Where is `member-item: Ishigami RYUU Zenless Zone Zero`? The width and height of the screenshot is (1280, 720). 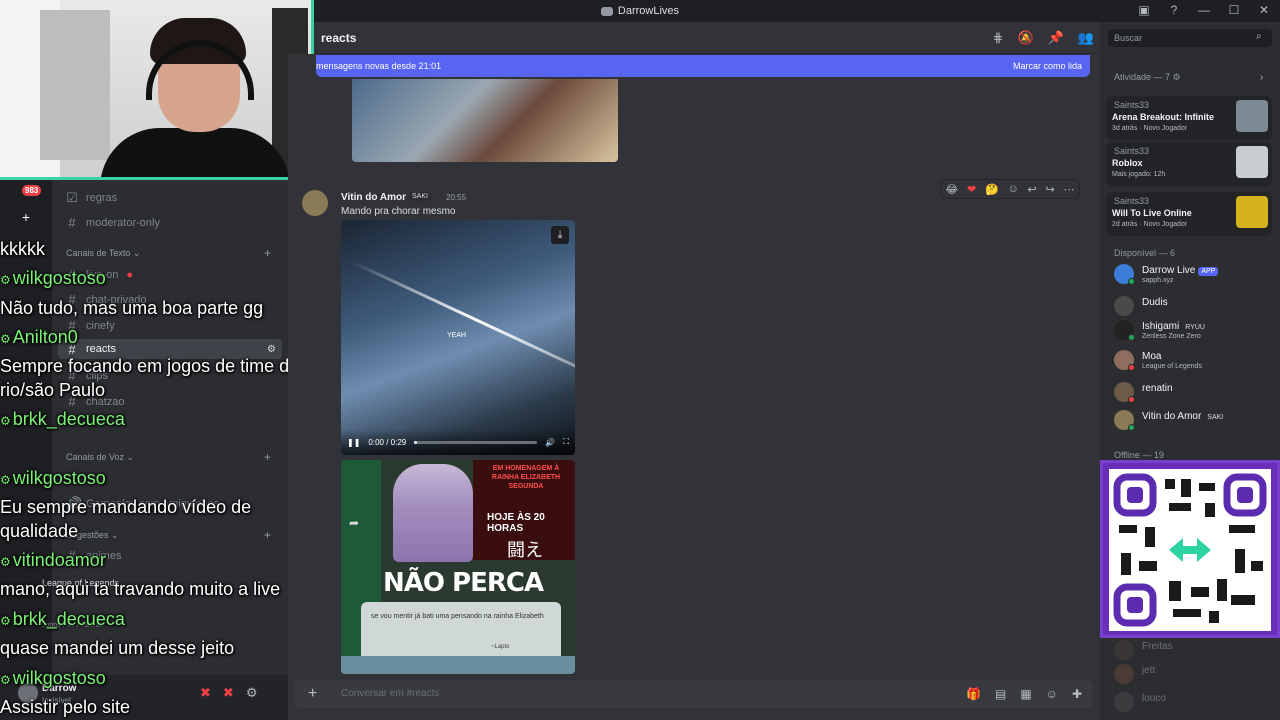
member-item: Ishigami RYUU Zenless Zone Zero is located at coordinates (1194, 332).